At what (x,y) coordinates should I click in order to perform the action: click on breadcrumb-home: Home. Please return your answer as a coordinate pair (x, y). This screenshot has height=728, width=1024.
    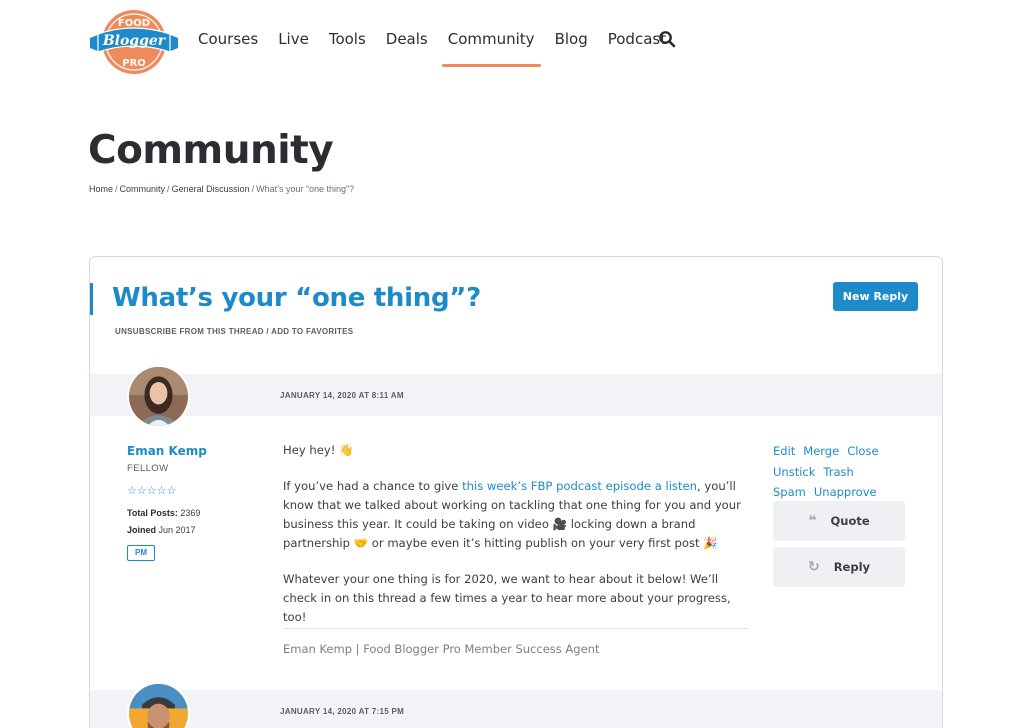
    Looking at the image, I should click on (101, 189).